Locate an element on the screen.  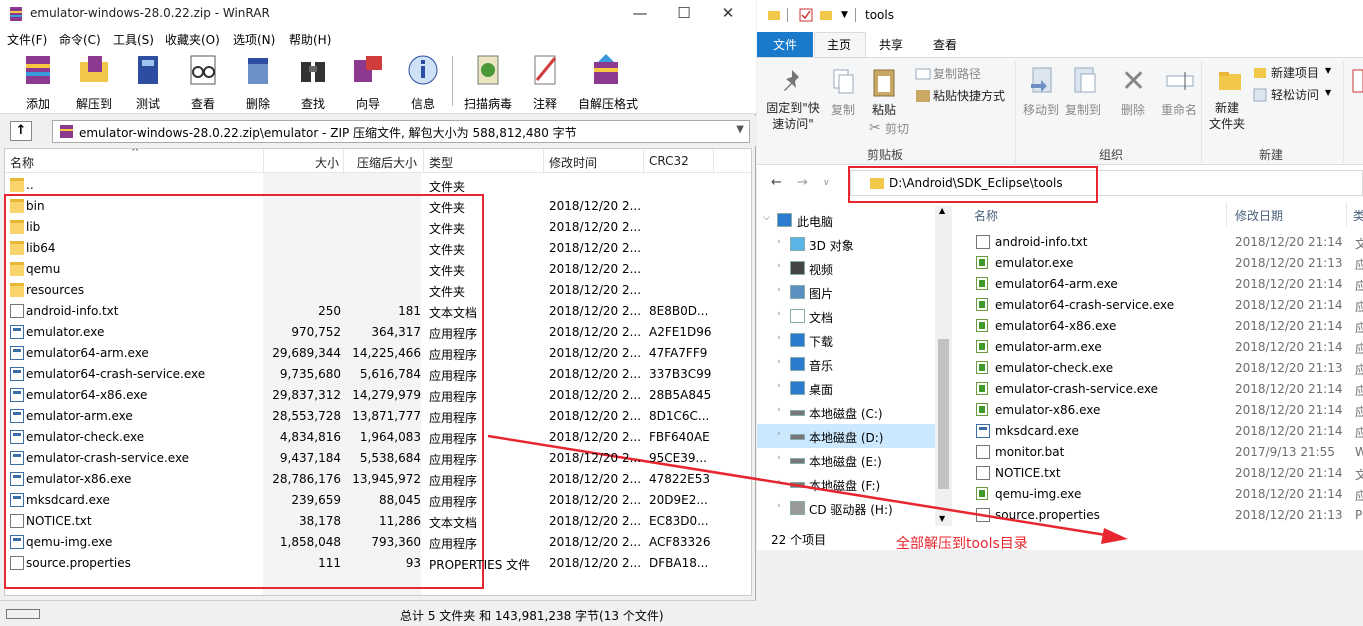
sfx-button: 自解压格式 is located at coordinates (608, 82).